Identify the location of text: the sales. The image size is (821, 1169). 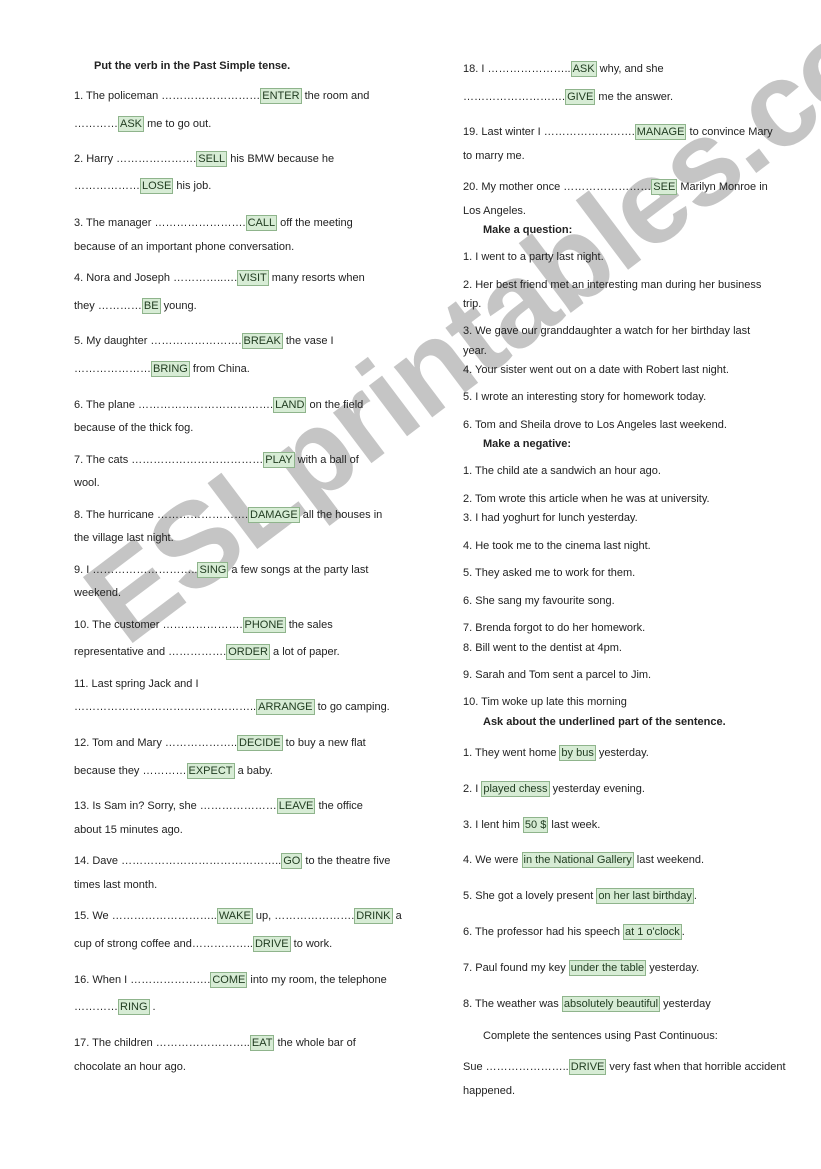
(309, 625).